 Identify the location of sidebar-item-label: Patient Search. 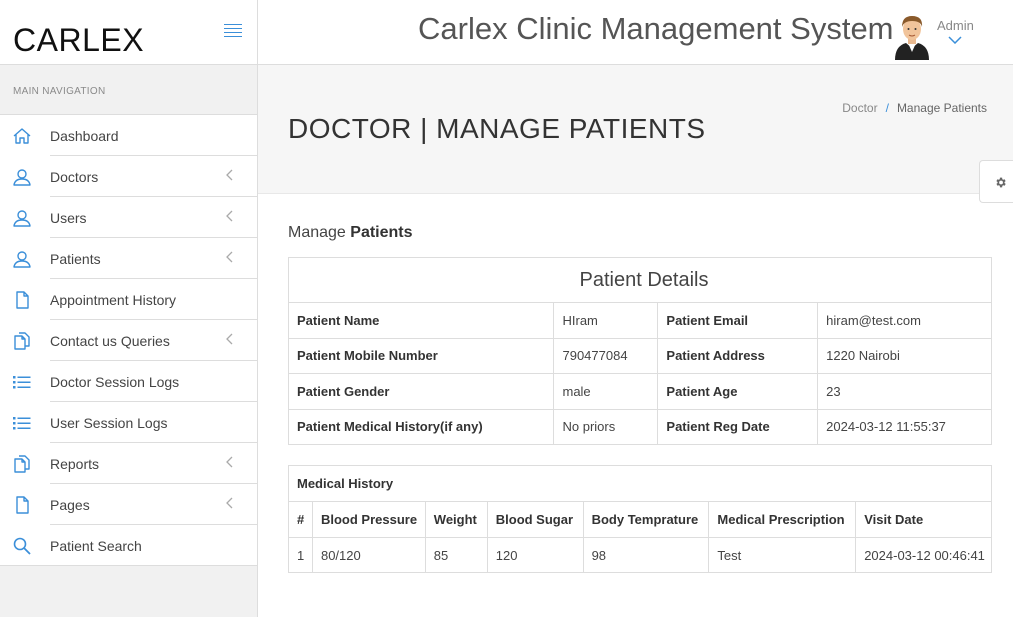
(96, 546).